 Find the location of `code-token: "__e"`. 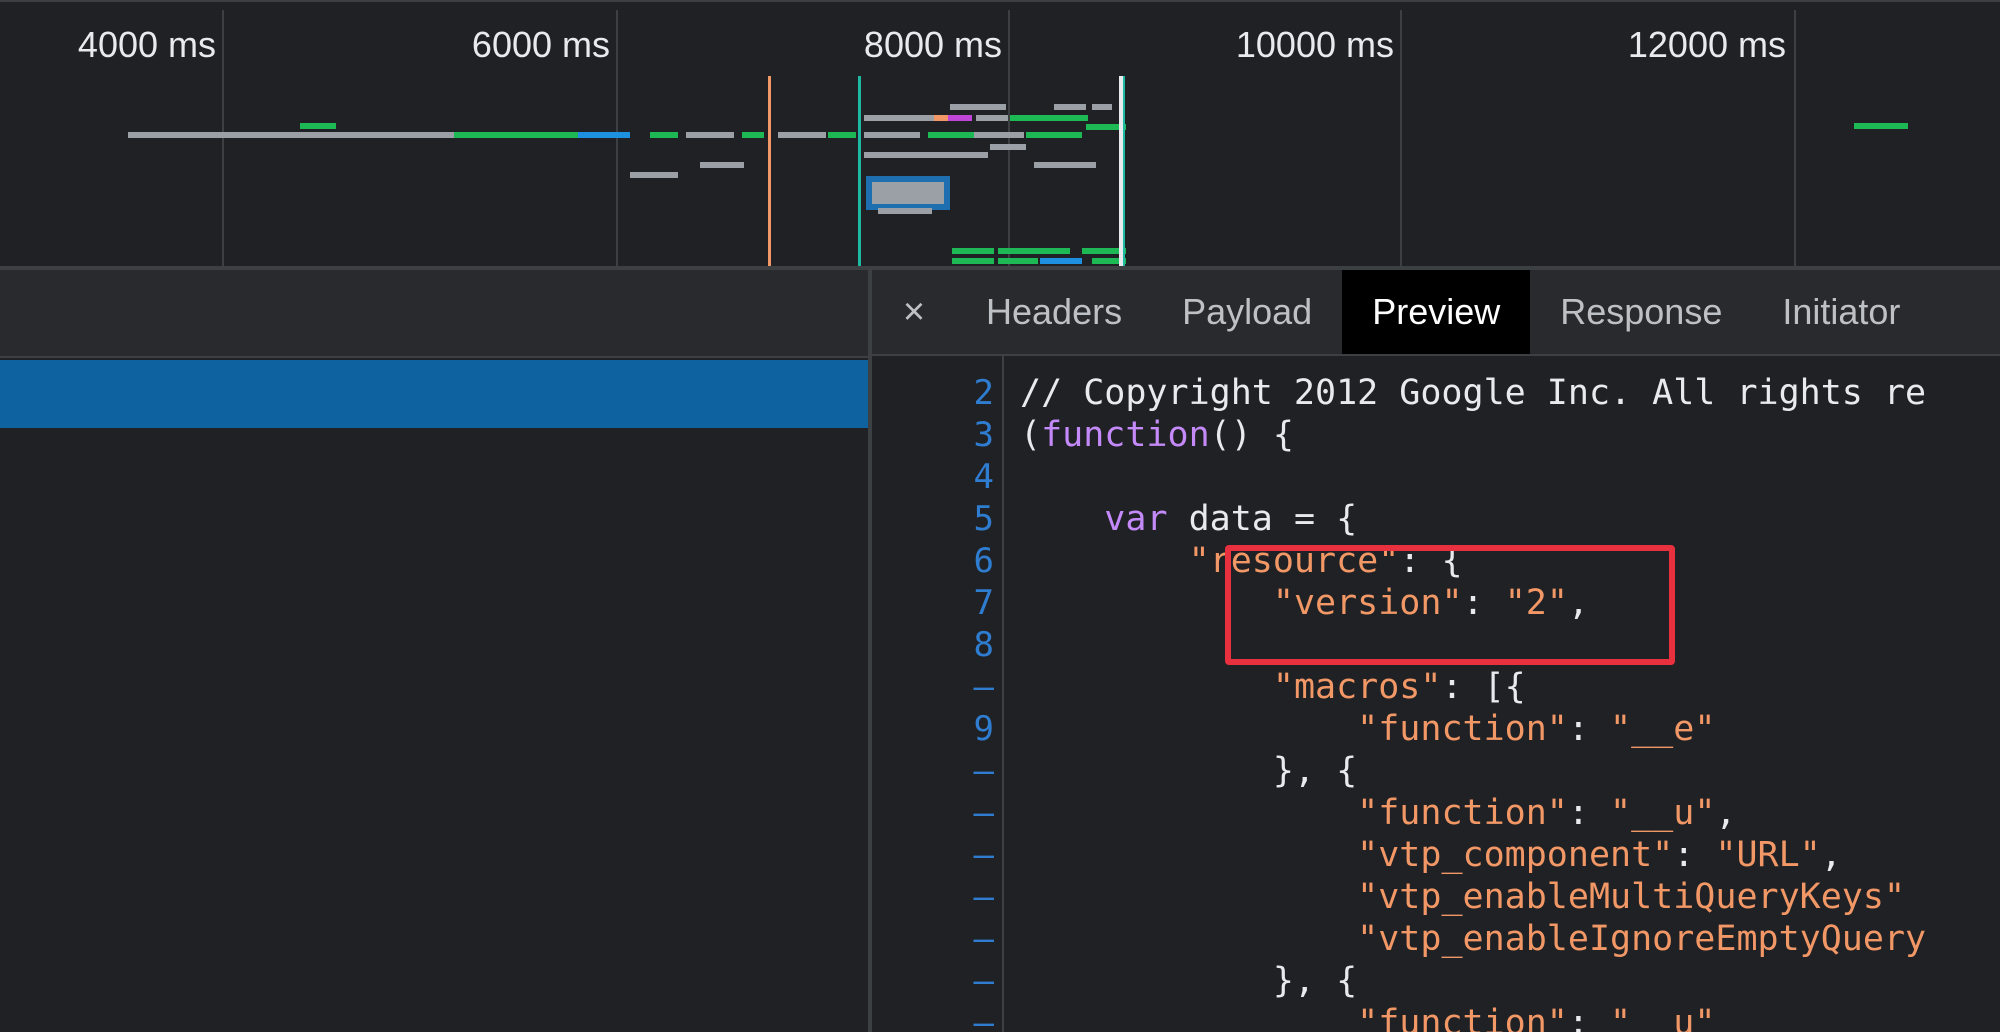

code-token: "__e" is located at coordinates (1663, 729).